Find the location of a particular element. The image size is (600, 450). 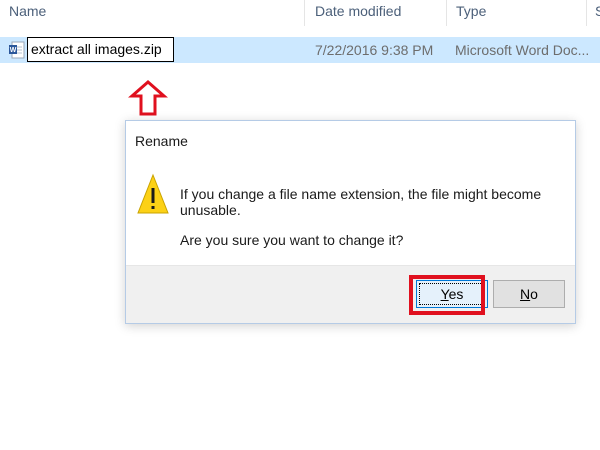

no-button: No is located at coordinates (529, 294).